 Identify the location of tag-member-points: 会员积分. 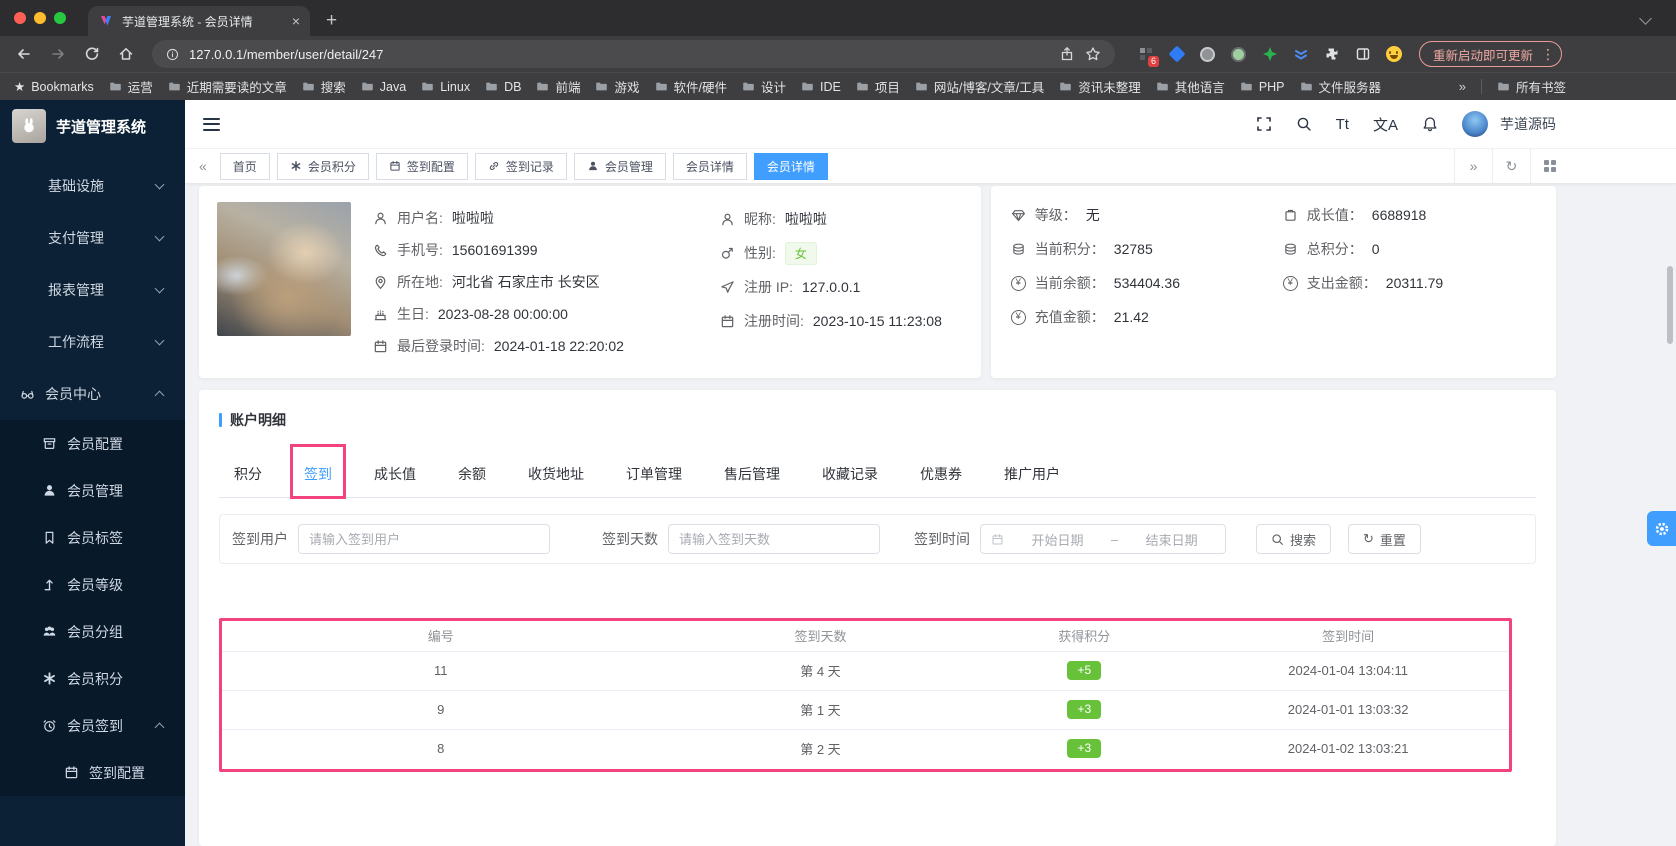
(322, 166).